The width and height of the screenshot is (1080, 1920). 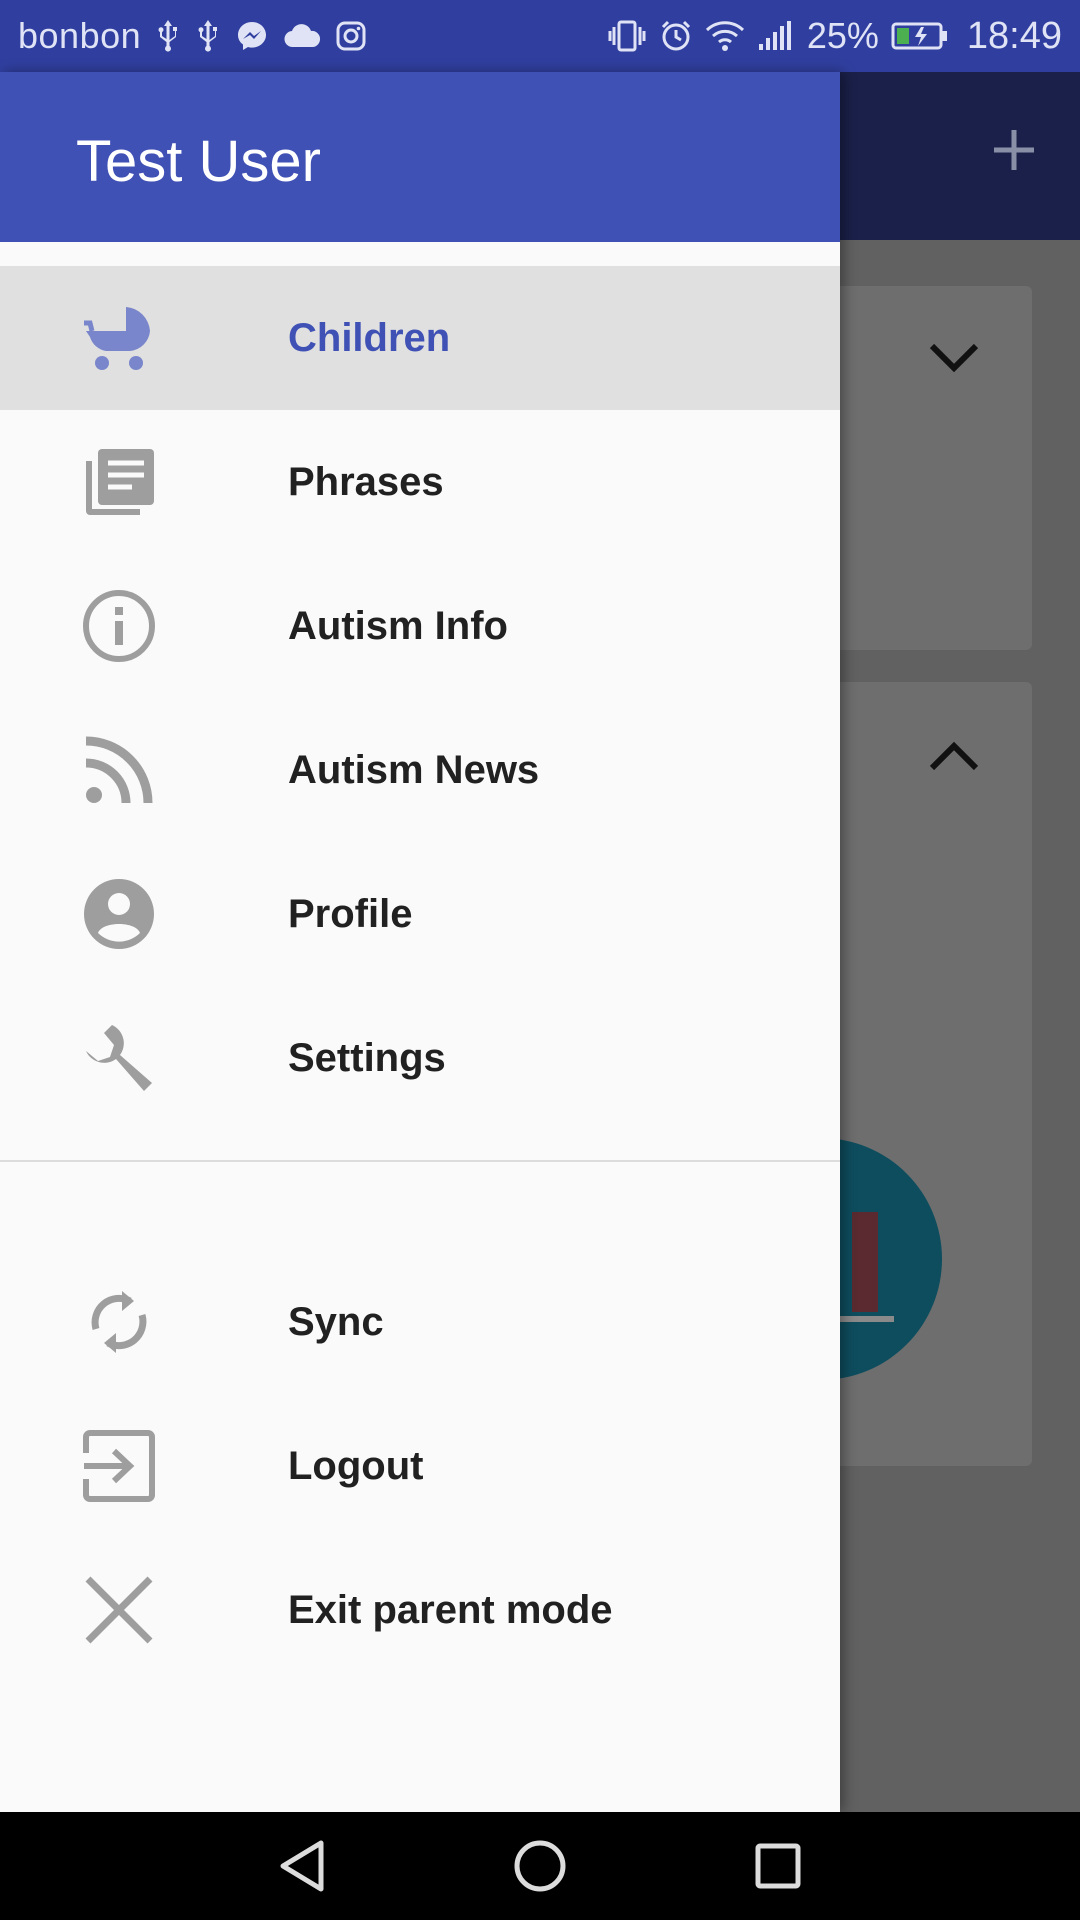 What do you see at coordinates (119, 626) in the screenshot?
I see `info-icon` at bounding box center [119, 626].